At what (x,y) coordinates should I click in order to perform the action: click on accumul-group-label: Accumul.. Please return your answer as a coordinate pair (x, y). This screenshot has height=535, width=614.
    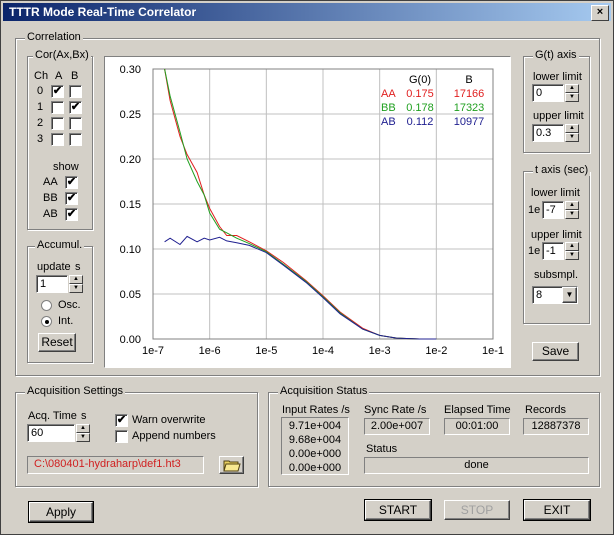
    Looking at the image, I should click on (60, 245).